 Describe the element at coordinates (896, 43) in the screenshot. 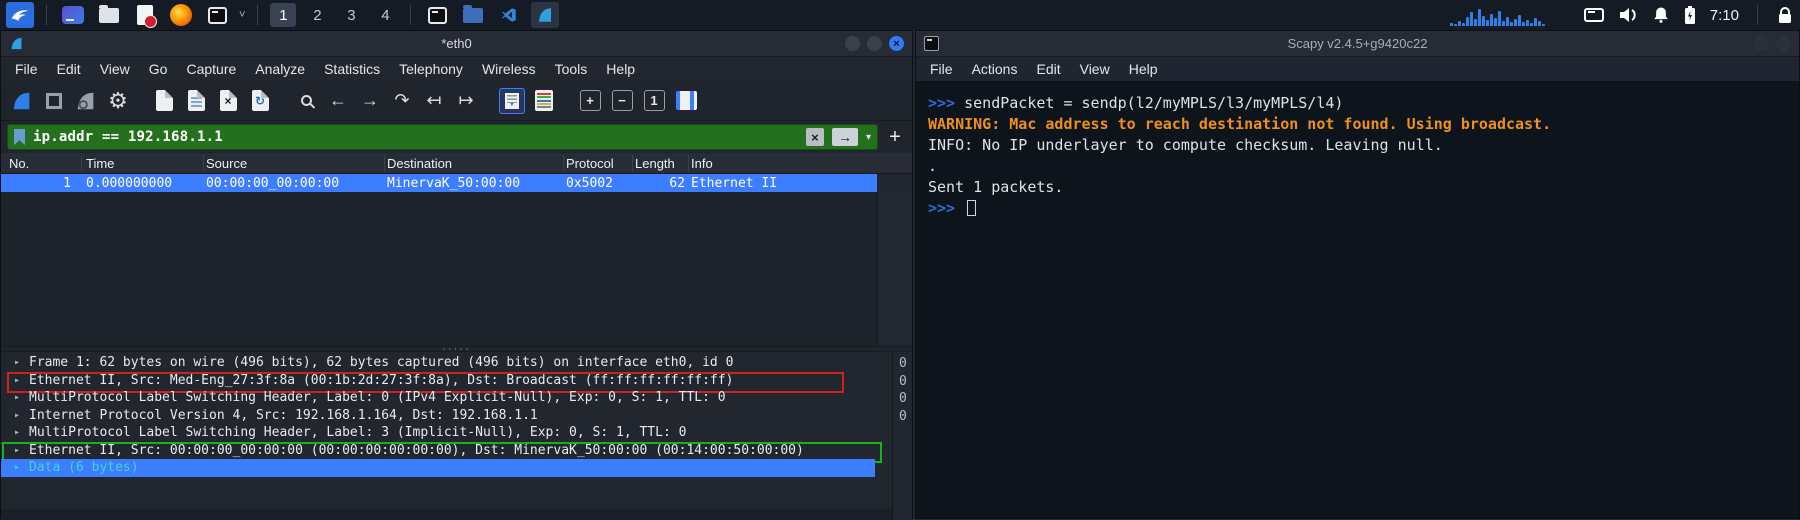

I see `close-button: ×` at that location.